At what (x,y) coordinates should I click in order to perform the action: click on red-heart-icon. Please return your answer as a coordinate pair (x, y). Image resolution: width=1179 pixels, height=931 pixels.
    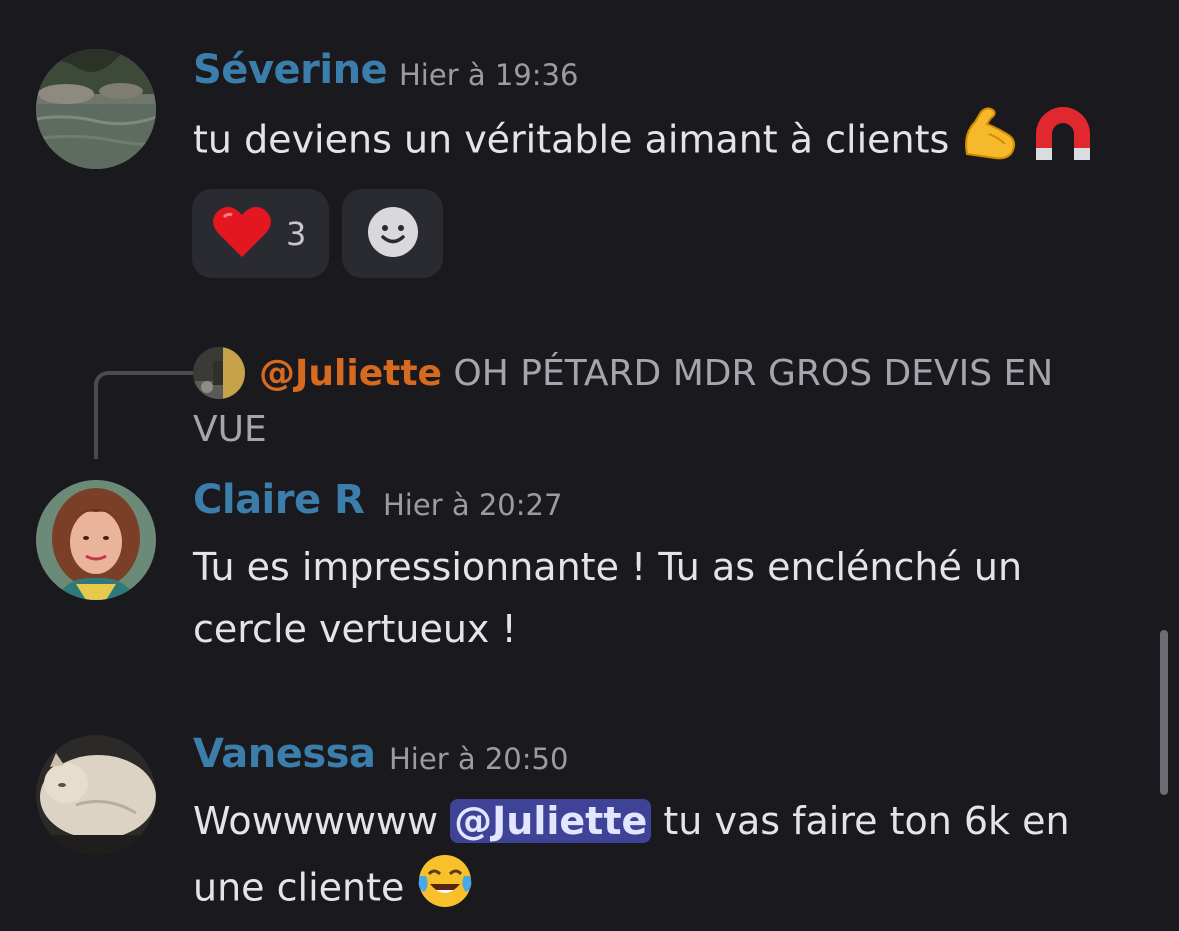
    Looking at the image, I should click on (242, 234).